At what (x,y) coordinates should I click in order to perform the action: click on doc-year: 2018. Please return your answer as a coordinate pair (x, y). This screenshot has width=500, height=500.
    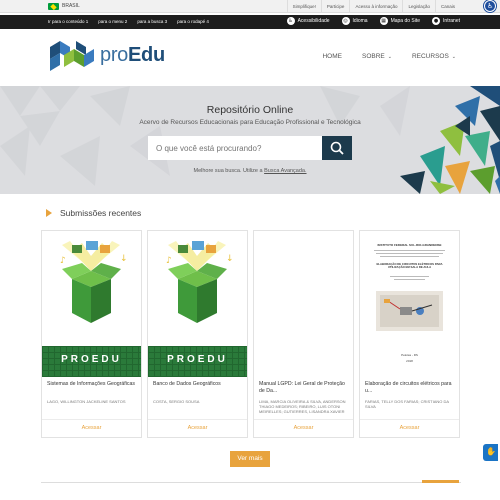
    Looking at the image, I should click on (409, 361).